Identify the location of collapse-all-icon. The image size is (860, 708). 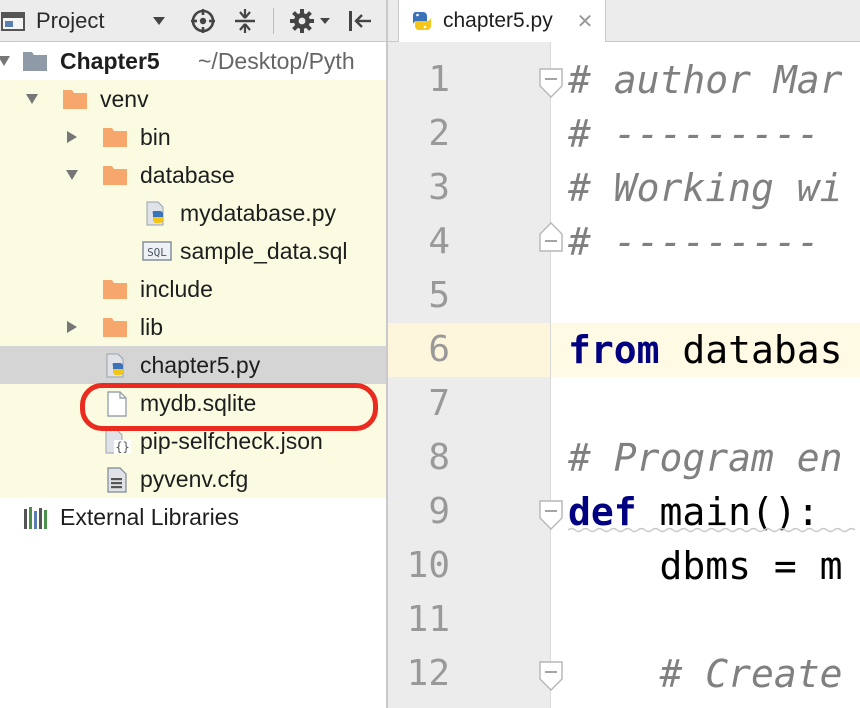
(245, 21).